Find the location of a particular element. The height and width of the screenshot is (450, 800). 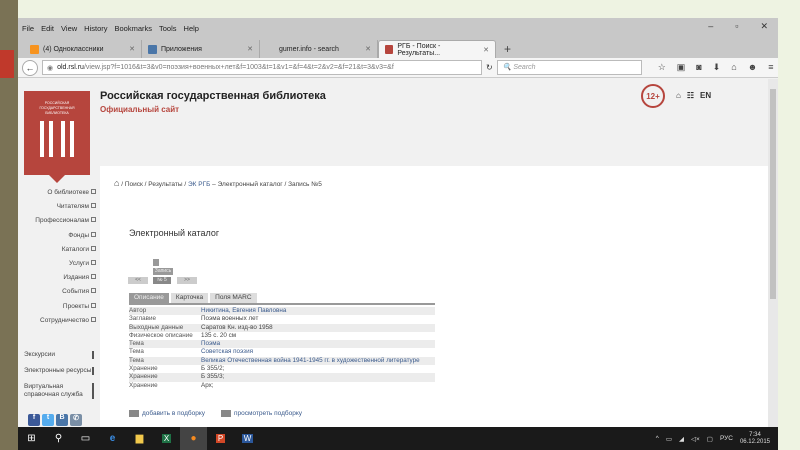

sidebar-item: О библиотеке is located at coordinates (58, 196).